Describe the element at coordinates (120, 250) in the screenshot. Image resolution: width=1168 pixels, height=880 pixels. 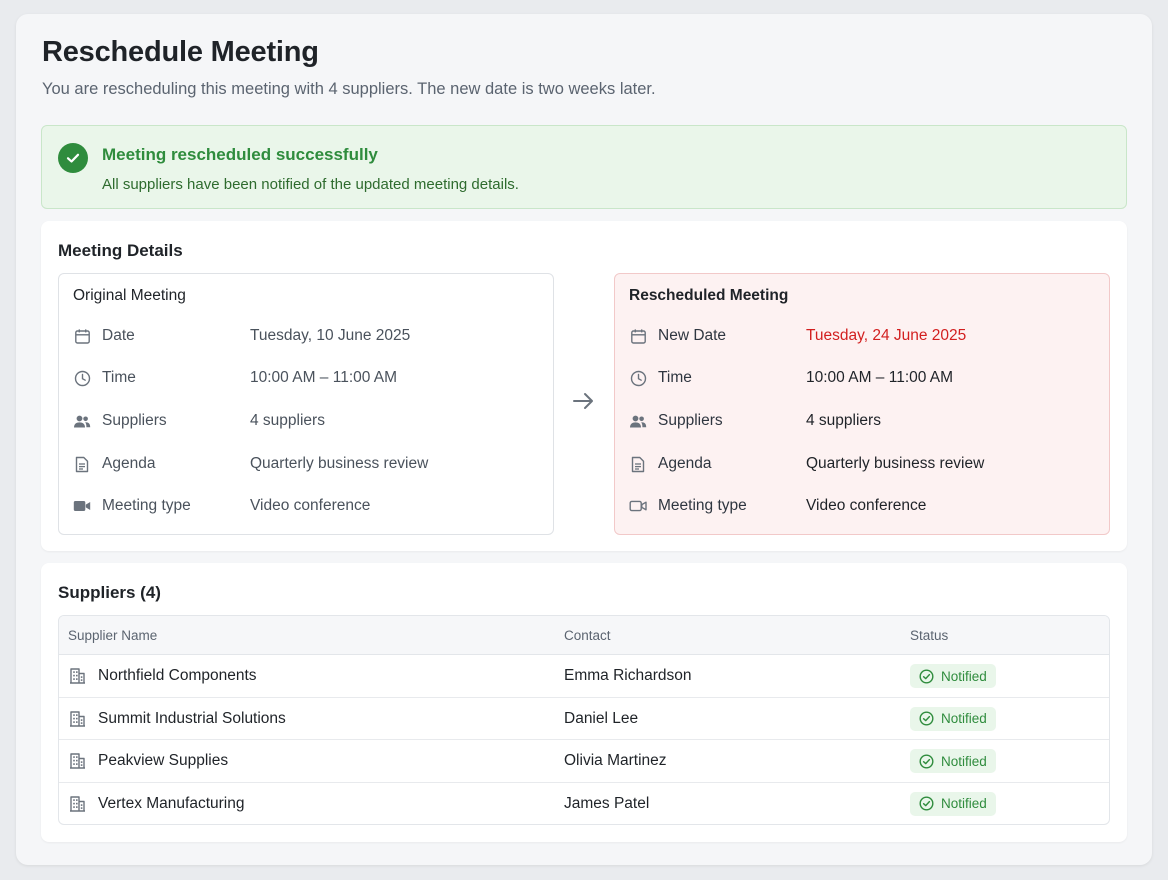
I see `meeting-details-title: Meeting Details` at that location.